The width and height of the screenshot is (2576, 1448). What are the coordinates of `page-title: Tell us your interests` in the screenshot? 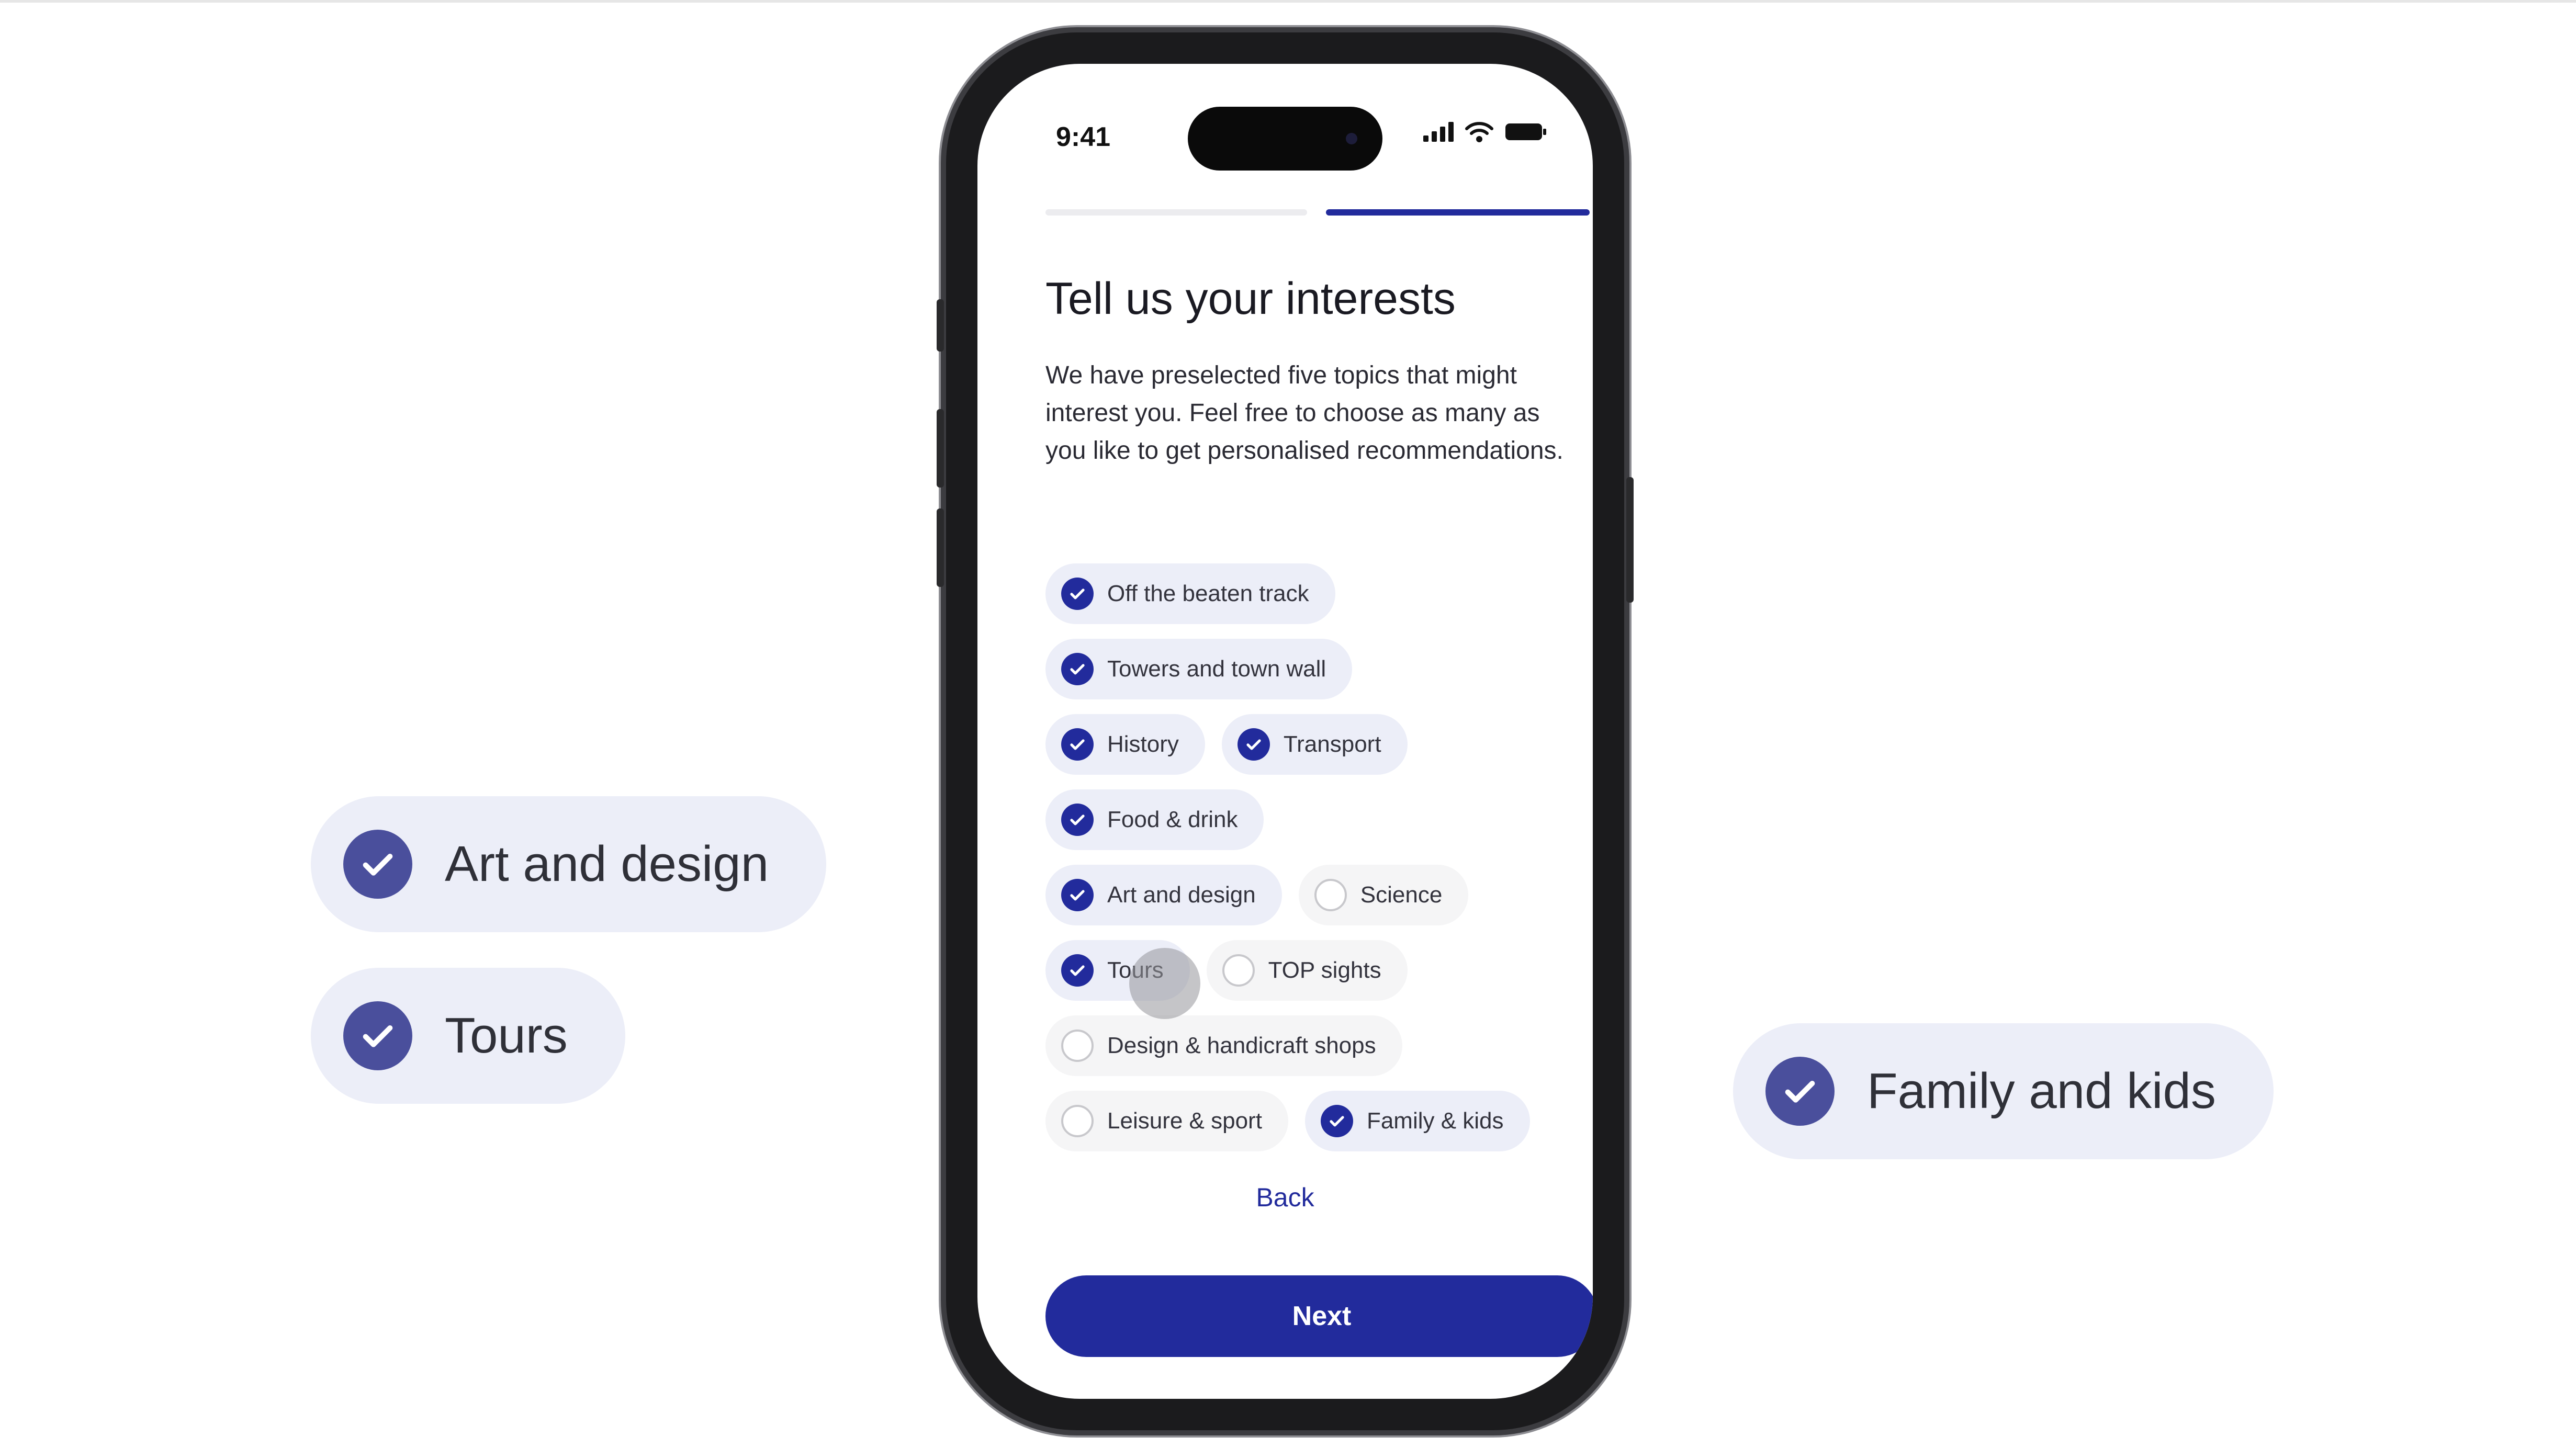 It's located at (1250, 299).